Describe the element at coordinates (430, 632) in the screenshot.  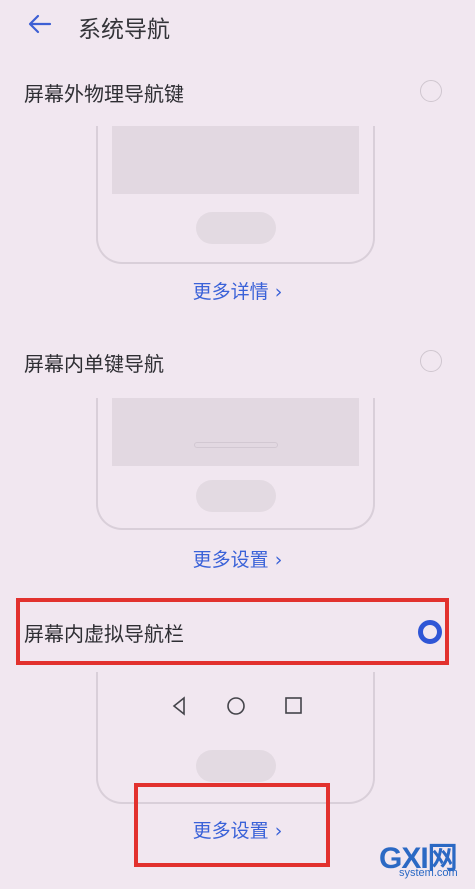
I see `option-virtual-nav-radio-selected` at that location.